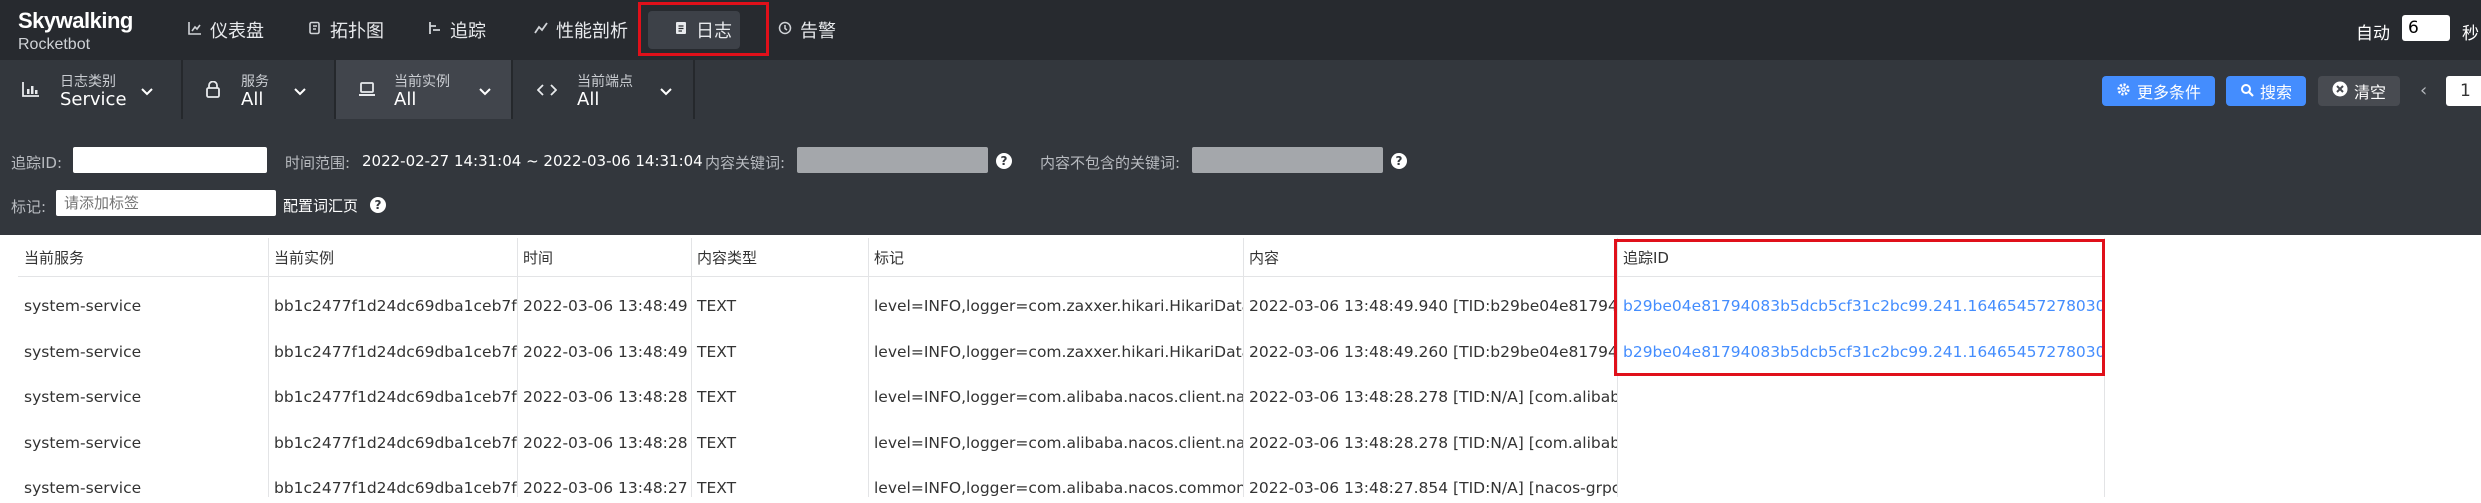 This screenshot has width=2481, height=503. What do you see at coordinates (367, 91) in the screenshot?
I see `laptop-icon` at bounding box center [367, 91].